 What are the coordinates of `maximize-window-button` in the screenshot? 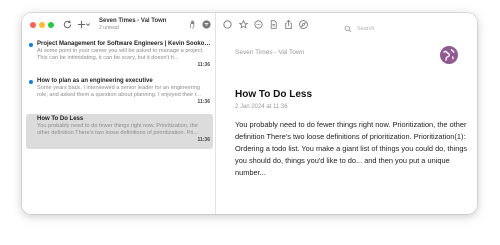 It's located at (51, 25).